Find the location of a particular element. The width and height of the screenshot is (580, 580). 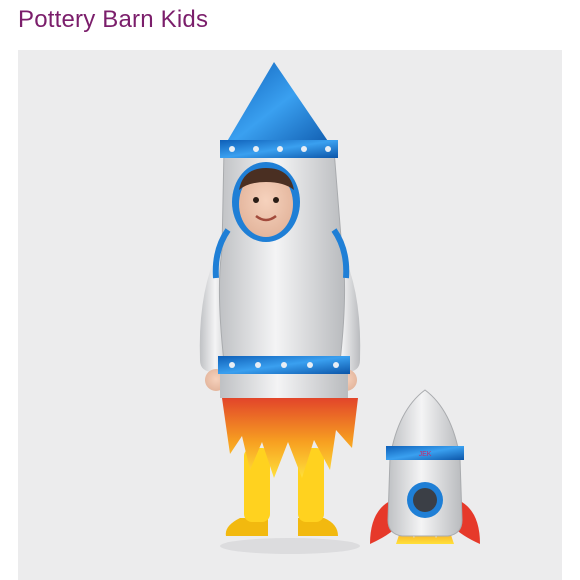

rocket-top-band is located at coordinates (279, 149).